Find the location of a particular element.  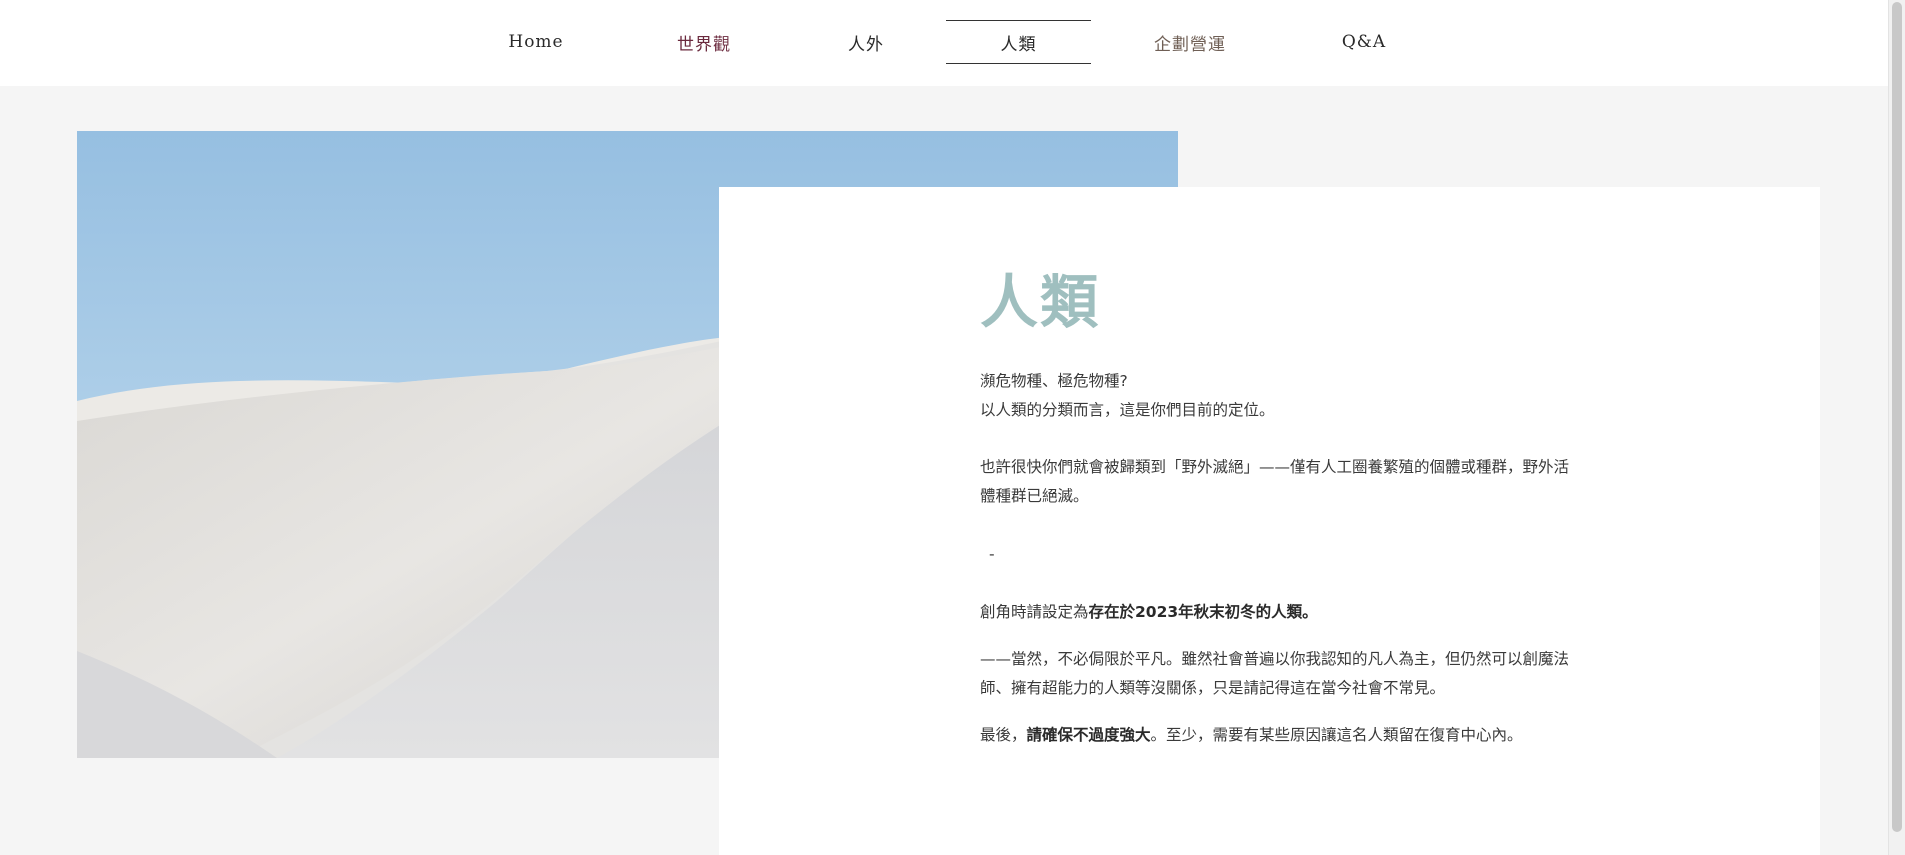

nav-nonhuman: 人外 is located at coordinates (866, 42).